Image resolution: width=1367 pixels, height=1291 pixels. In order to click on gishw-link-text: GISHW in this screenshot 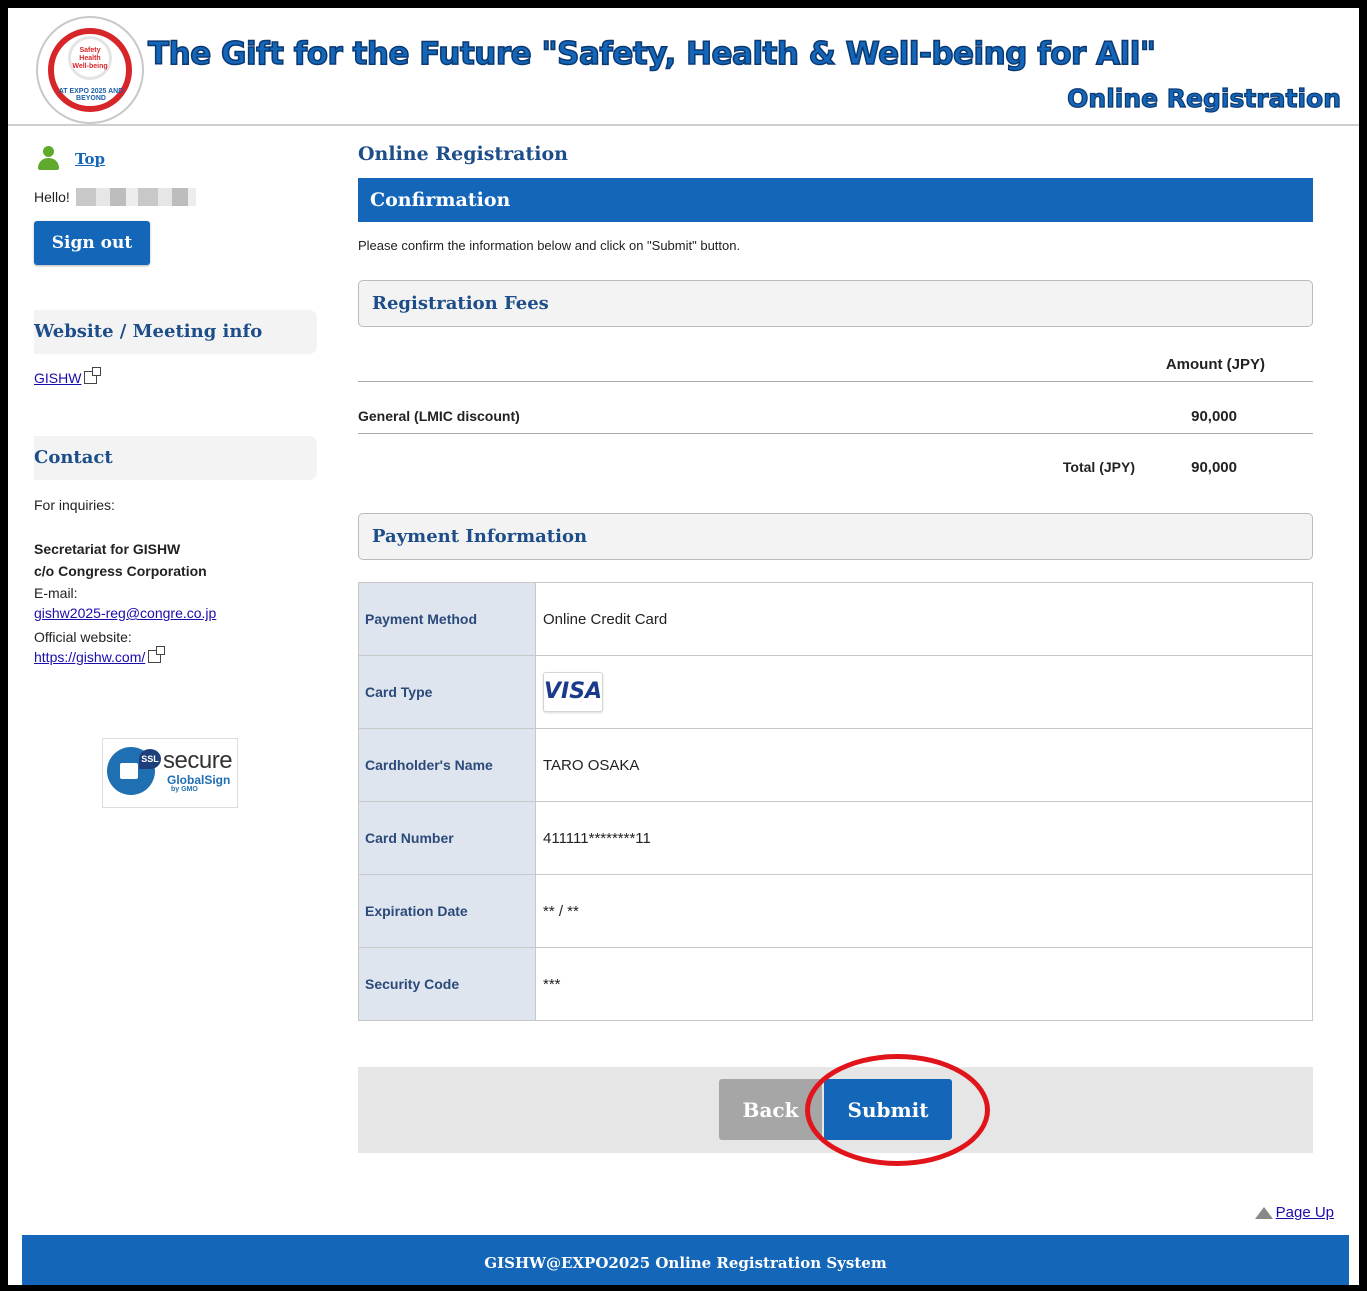, I will do `click(57, 378)`.